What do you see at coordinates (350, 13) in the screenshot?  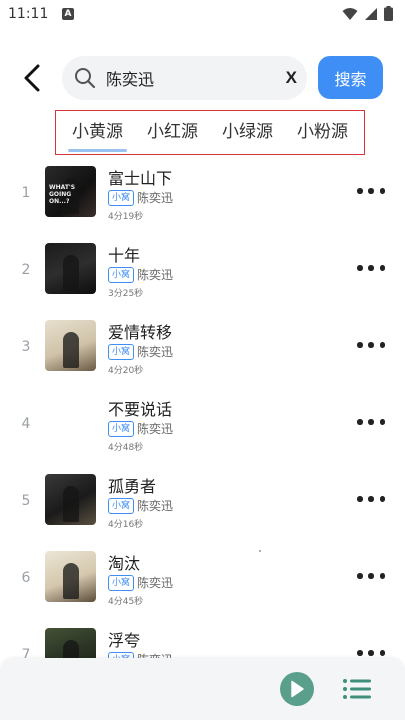 I see `wifi-icon` at bounding box center [350, 13].